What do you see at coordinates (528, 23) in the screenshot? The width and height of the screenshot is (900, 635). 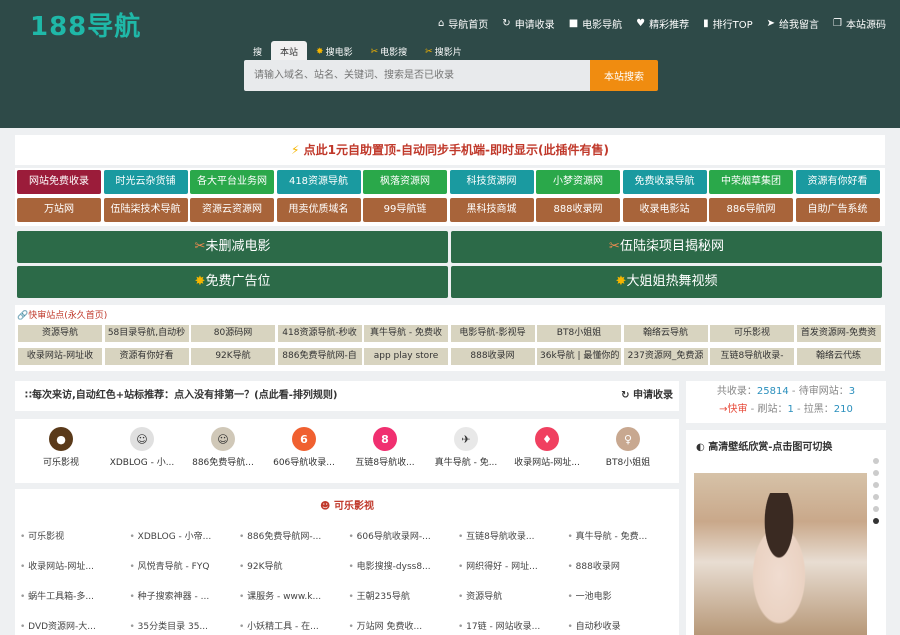 I see `topnav-item-1: ↻ 申请收录` at bounding box center [528, 23].